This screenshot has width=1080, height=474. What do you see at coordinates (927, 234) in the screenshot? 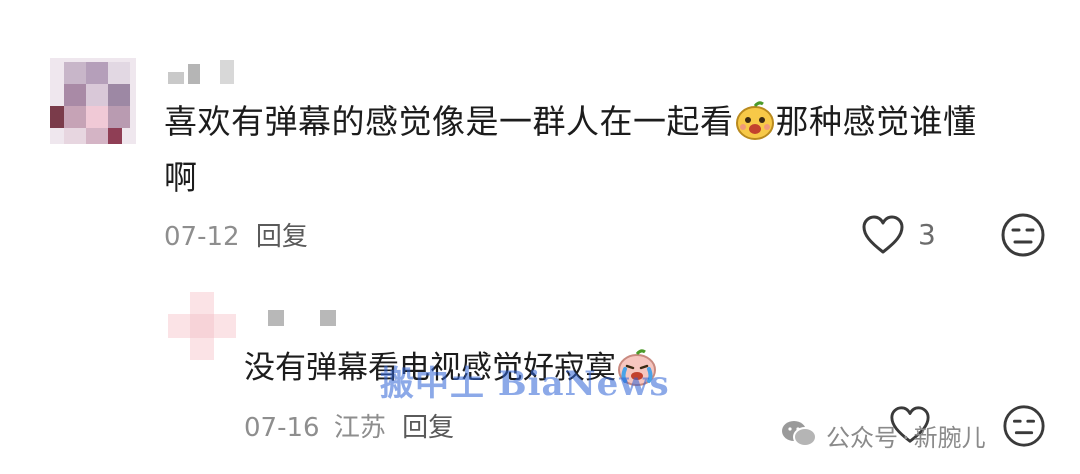
I see `like-count: 3` at bounding box center [927, 234].